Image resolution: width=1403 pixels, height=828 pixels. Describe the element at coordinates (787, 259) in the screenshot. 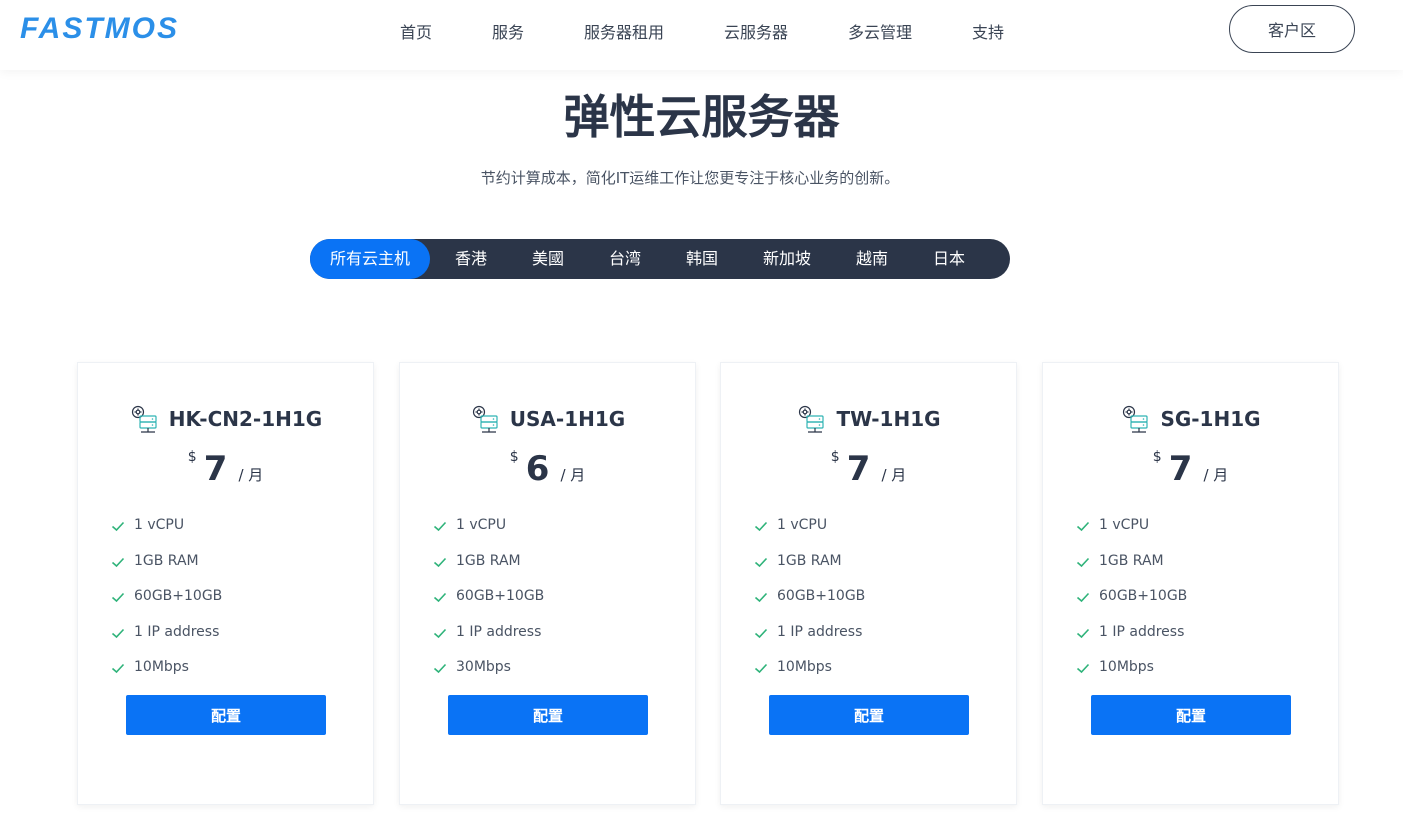

I see `tab-singapore: 新加坡` at that location.